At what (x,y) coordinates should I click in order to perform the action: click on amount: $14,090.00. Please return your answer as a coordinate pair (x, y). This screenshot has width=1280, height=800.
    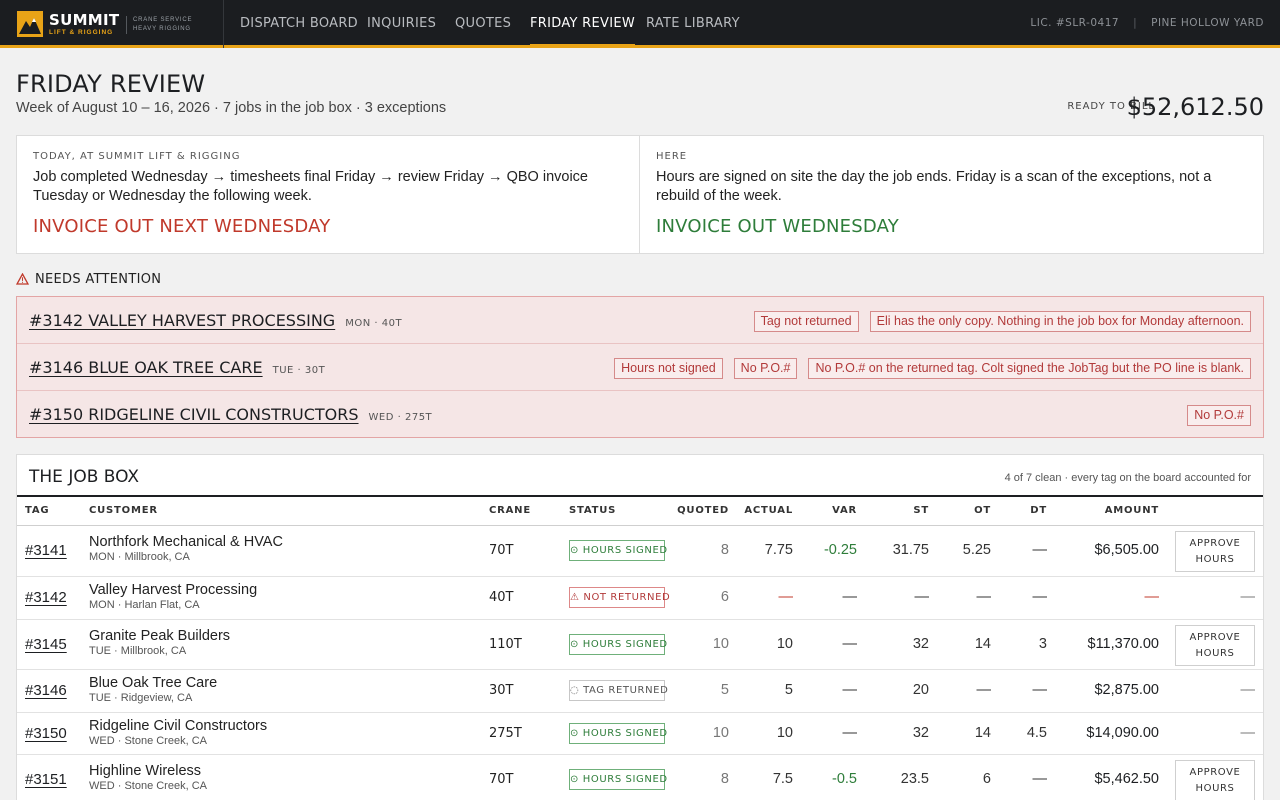
    Looking at the image, I should click on (1122, 733).